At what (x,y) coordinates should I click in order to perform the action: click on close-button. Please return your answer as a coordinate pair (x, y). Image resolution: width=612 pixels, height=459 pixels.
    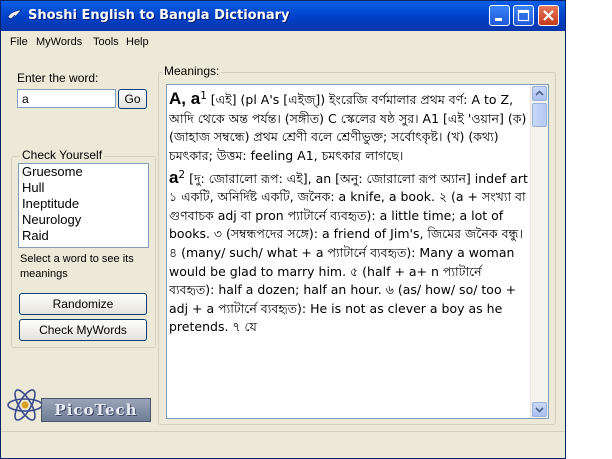
    Looking at the image, I should click on (548, 15).